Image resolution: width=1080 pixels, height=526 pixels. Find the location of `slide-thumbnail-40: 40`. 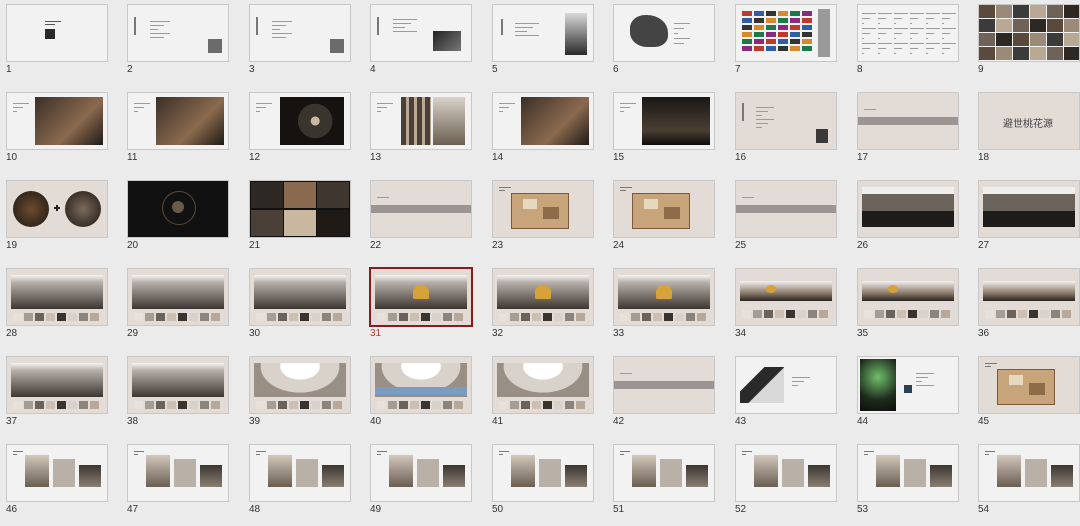

slide-thumbnail-40: 40 is located at coordinates (421, 397).